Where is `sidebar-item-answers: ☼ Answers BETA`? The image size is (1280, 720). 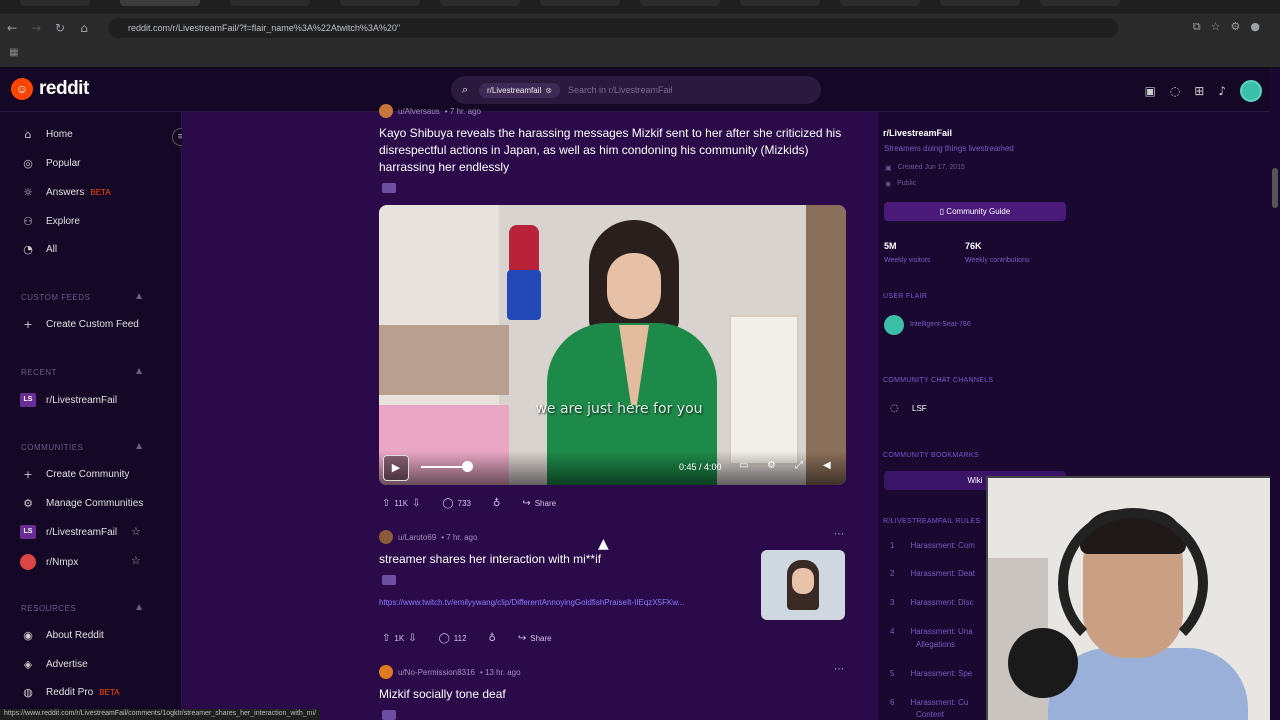 sidebar-item-answers: ☼ Answers BETA is located at coordinates (65, 192).